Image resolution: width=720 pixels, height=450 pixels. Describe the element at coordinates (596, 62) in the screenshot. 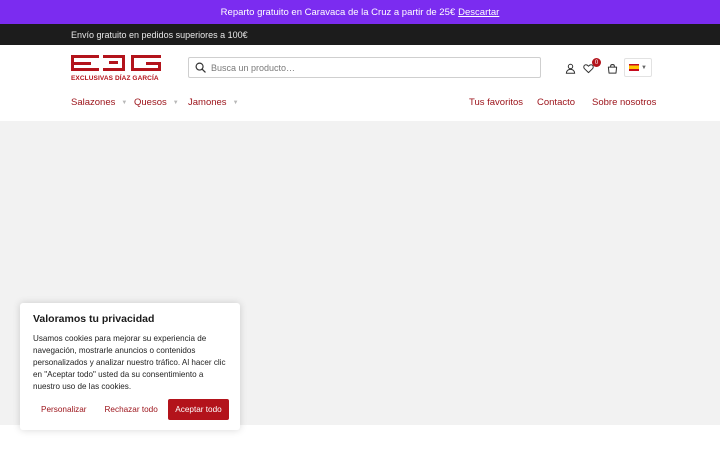

I see `wishlist-count-badge: 0` at that location.